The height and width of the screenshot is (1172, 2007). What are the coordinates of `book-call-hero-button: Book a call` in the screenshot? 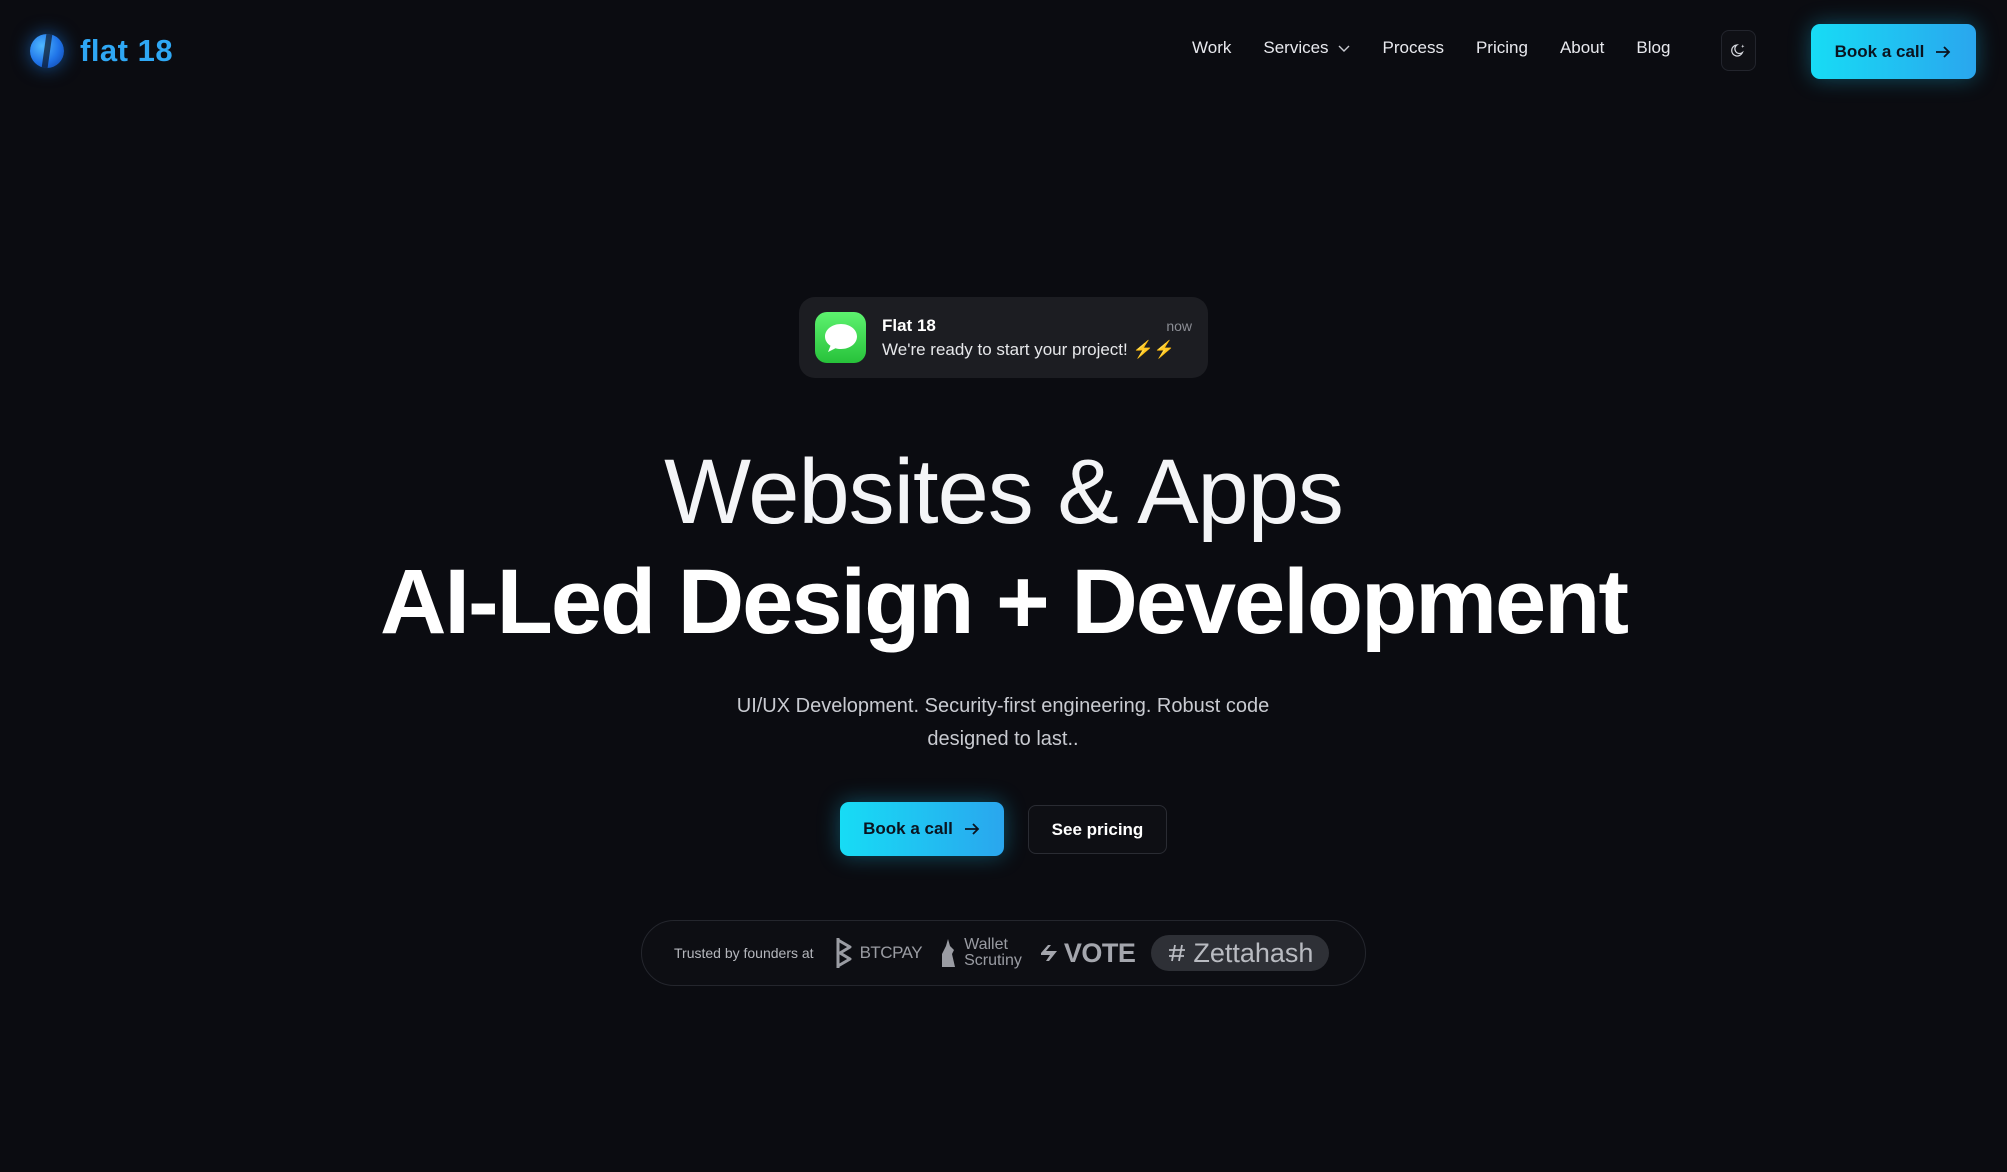 It's located at (922, 829).